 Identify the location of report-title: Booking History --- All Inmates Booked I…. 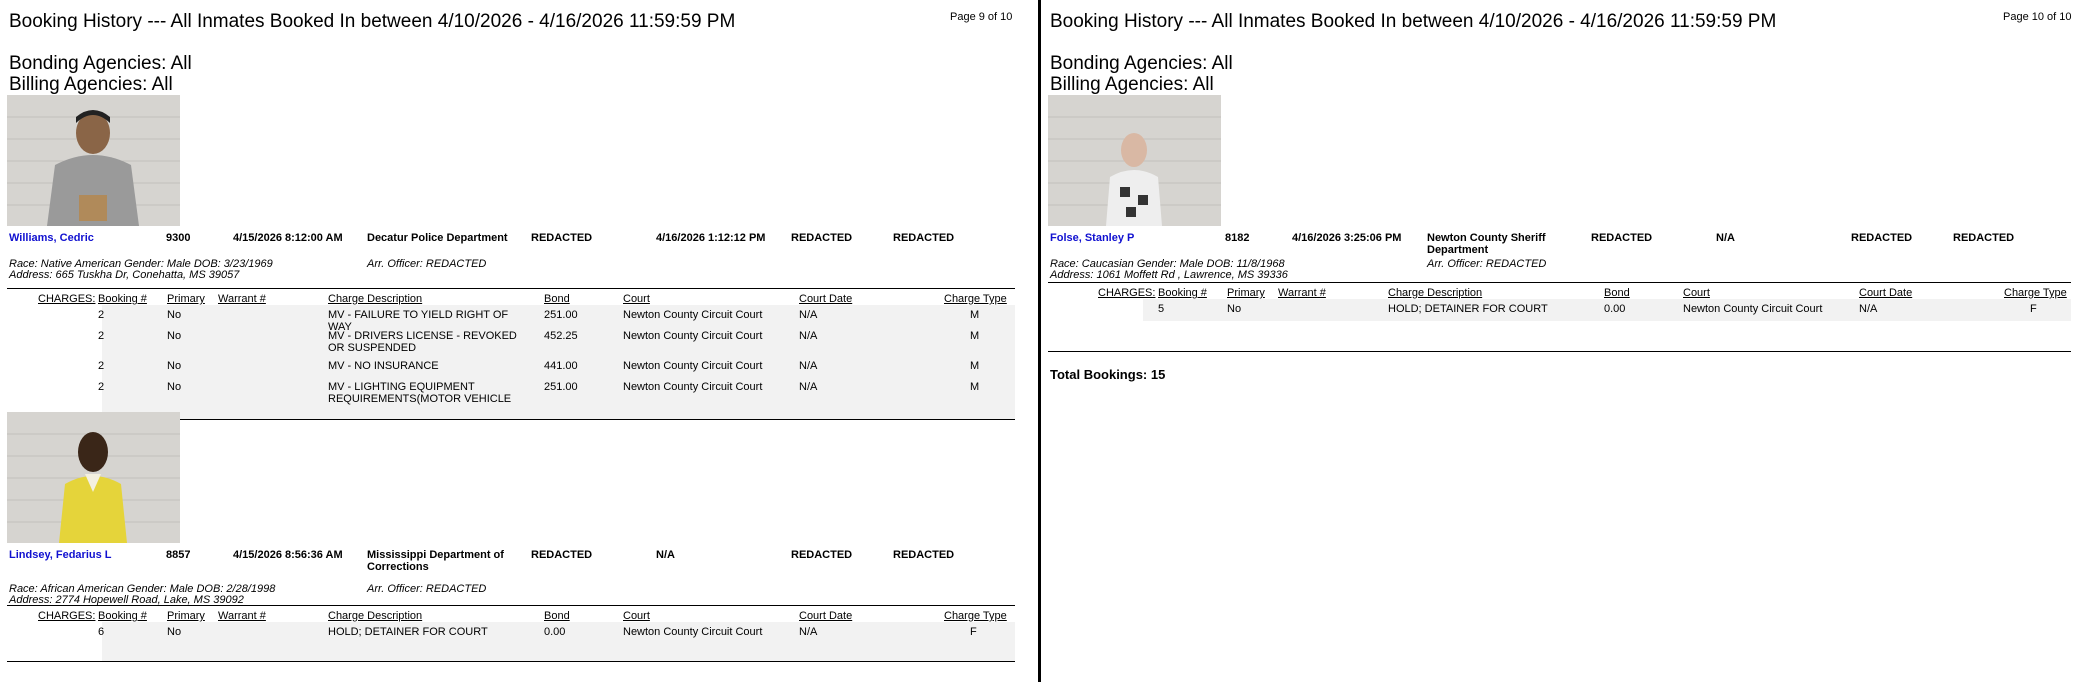
(372, 21).